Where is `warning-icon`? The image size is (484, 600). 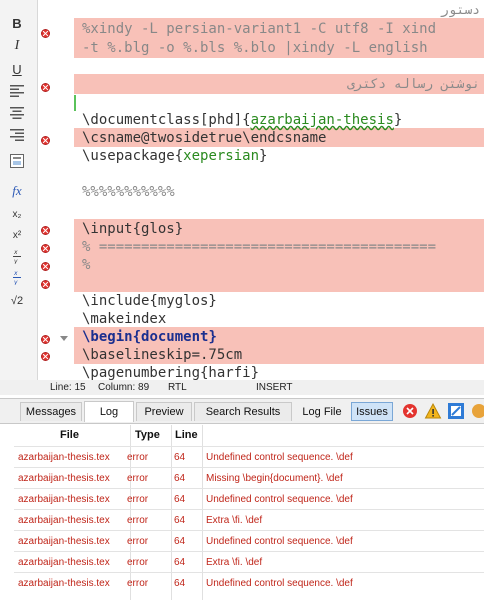
warning-icon is located at coordinates (433, 410).